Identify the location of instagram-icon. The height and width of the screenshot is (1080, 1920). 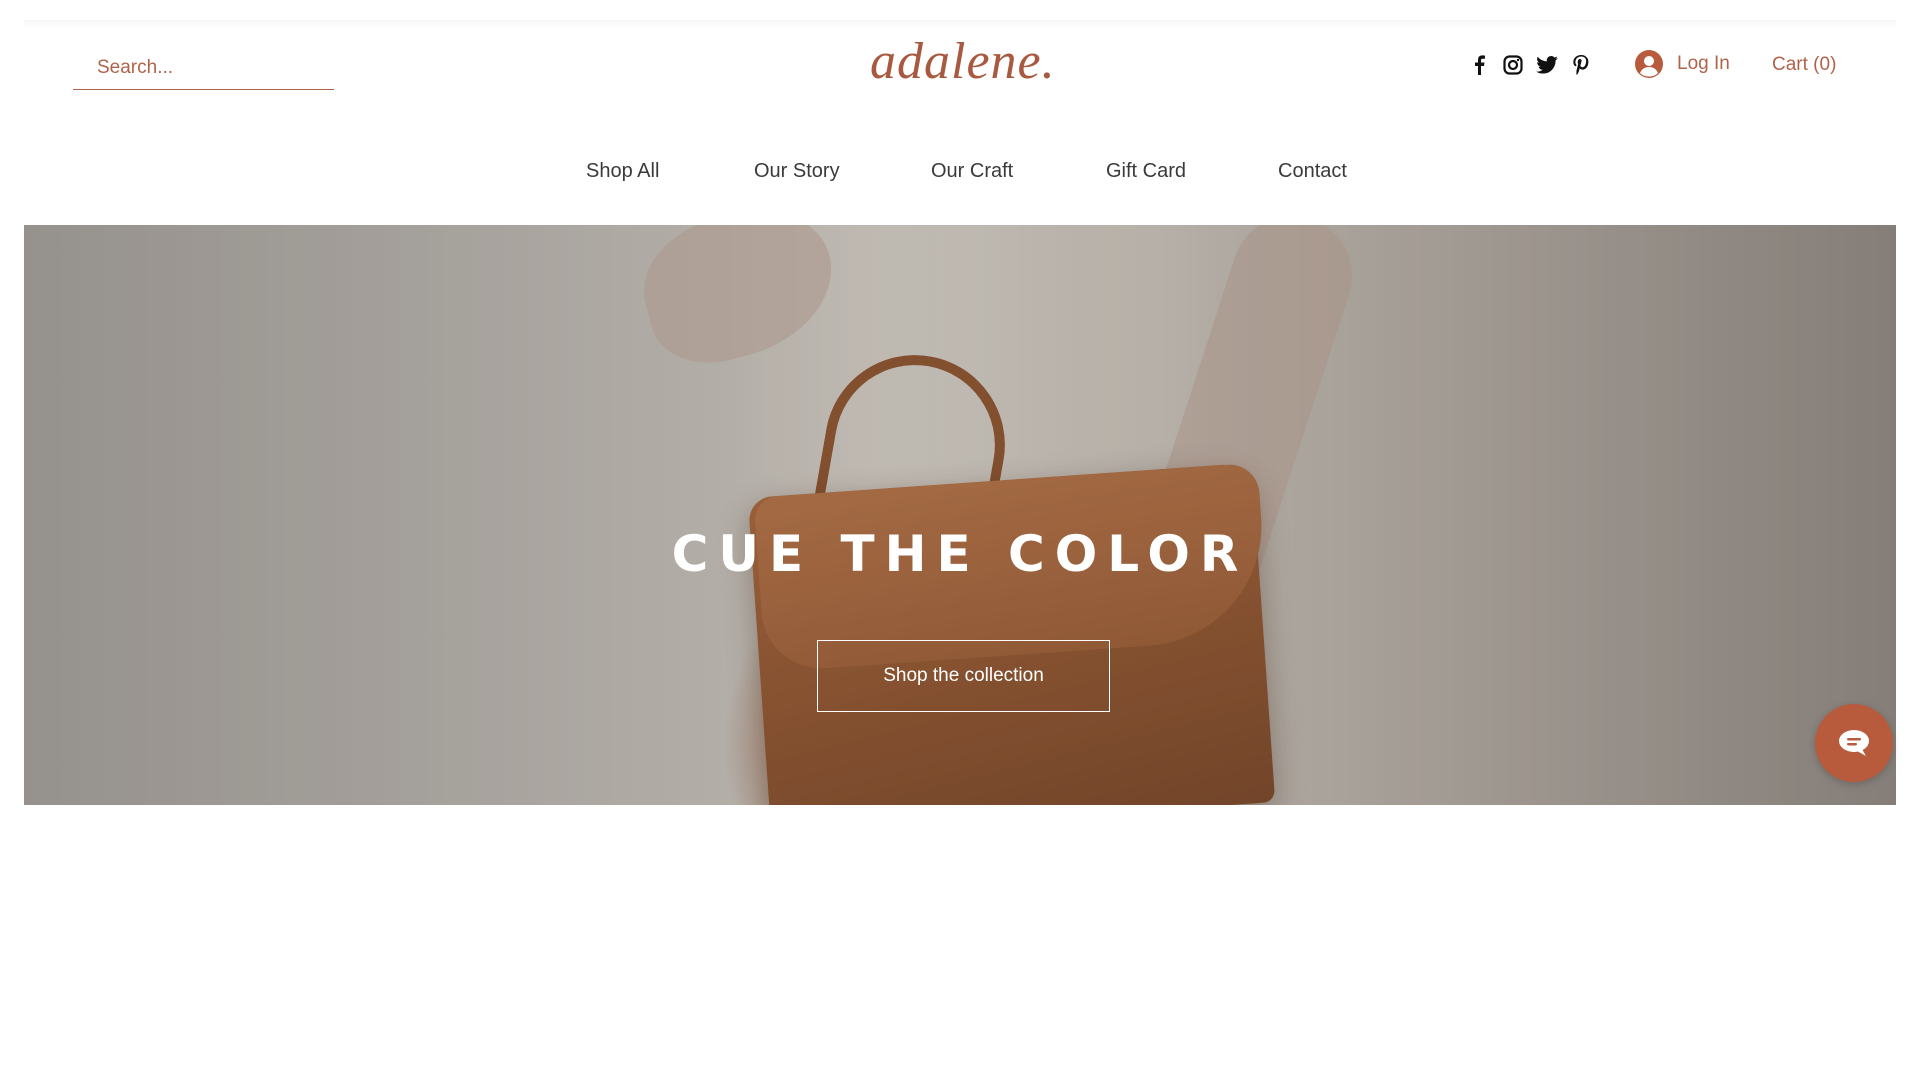
(1513, 65).